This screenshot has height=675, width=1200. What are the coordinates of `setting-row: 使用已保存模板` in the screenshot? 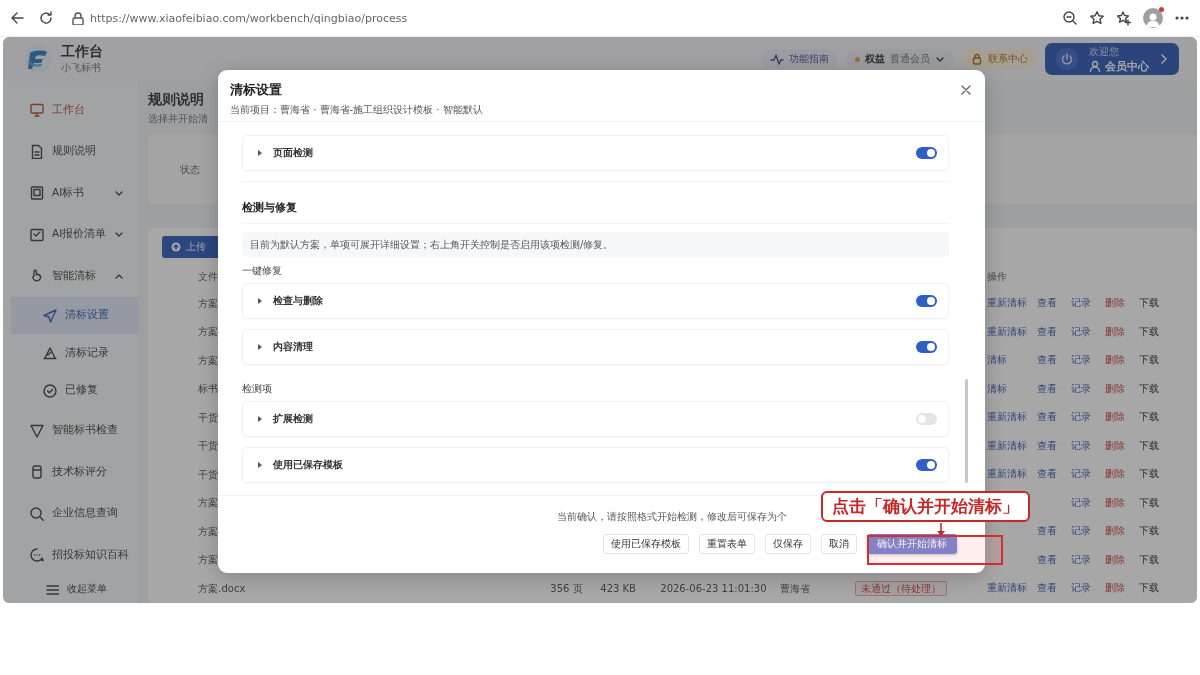 It's located at (595, 465).